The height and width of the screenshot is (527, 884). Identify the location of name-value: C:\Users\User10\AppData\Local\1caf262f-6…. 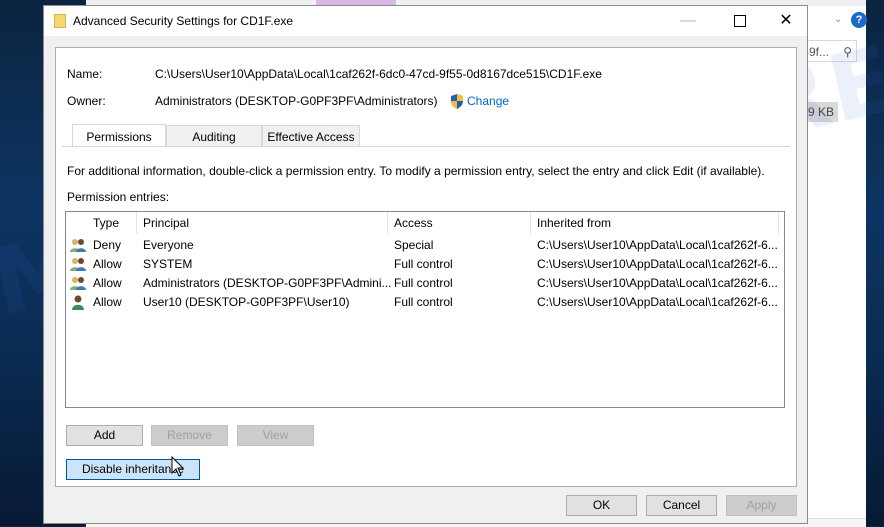
(378, 74).